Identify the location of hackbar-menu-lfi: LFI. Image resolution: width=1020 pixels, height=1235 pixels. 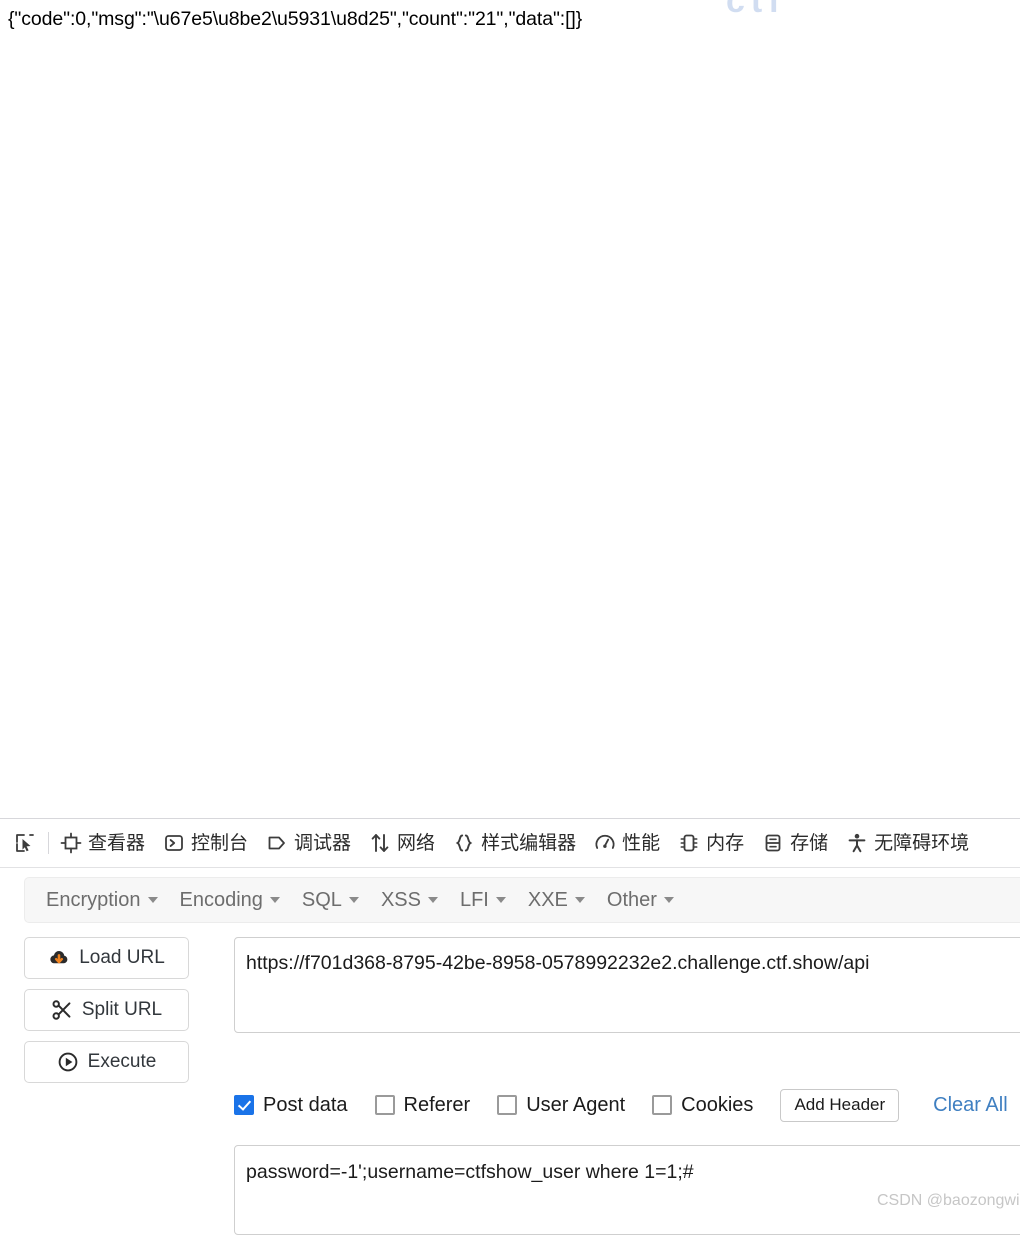
(483, 900).